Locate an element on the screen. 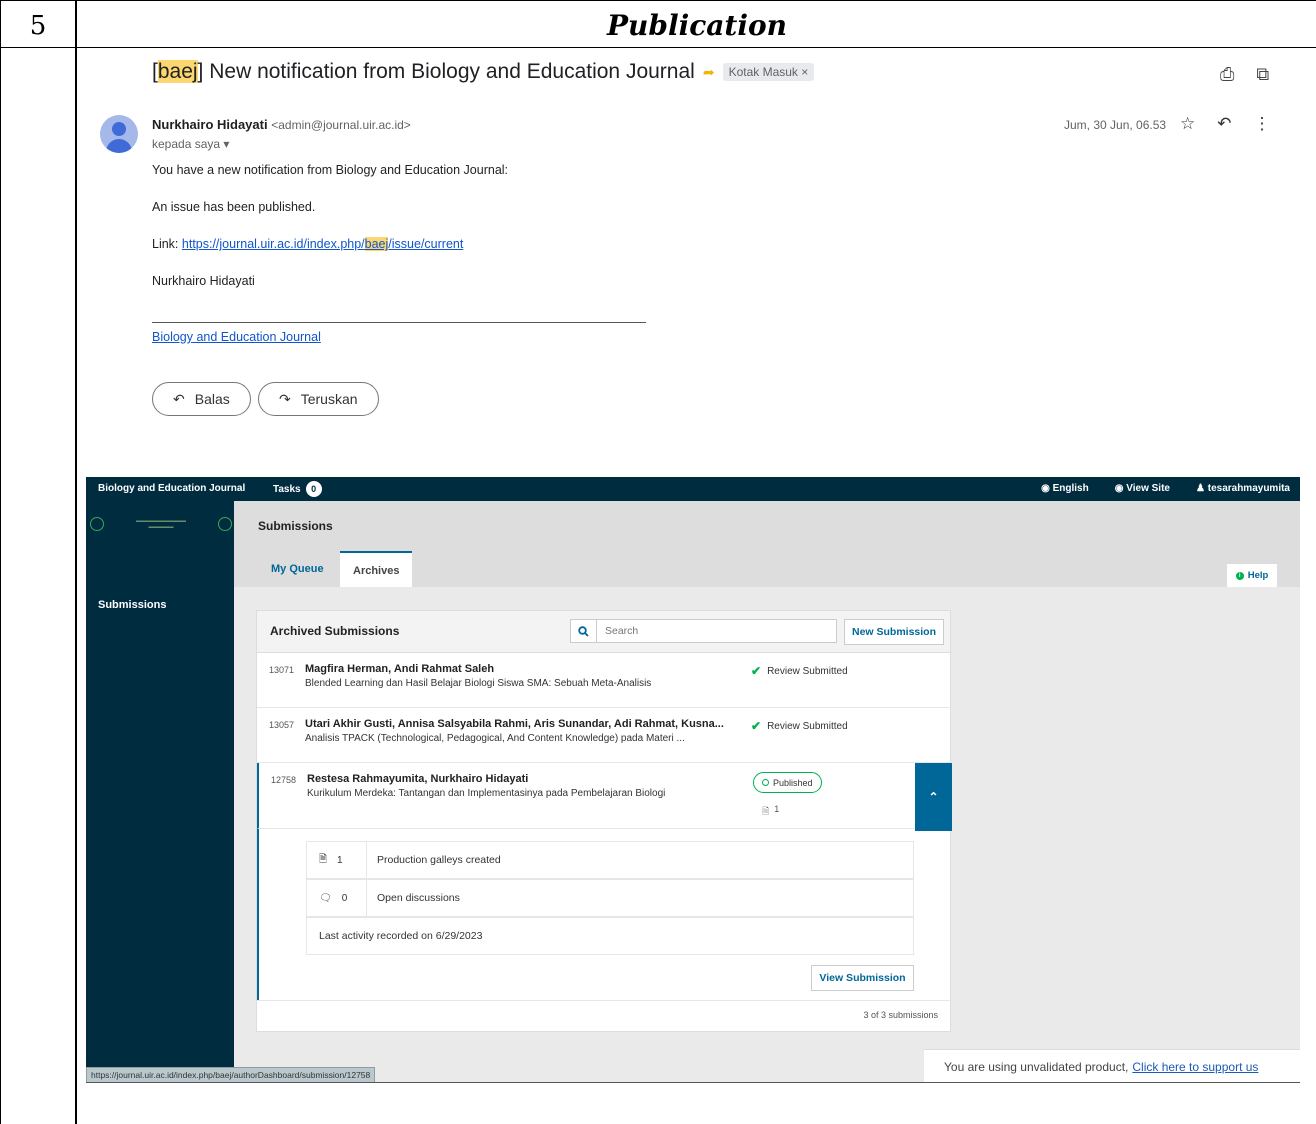 The image size is (1316, 1124). eye-icon: ◉ is located at coordinates (1119, 488).